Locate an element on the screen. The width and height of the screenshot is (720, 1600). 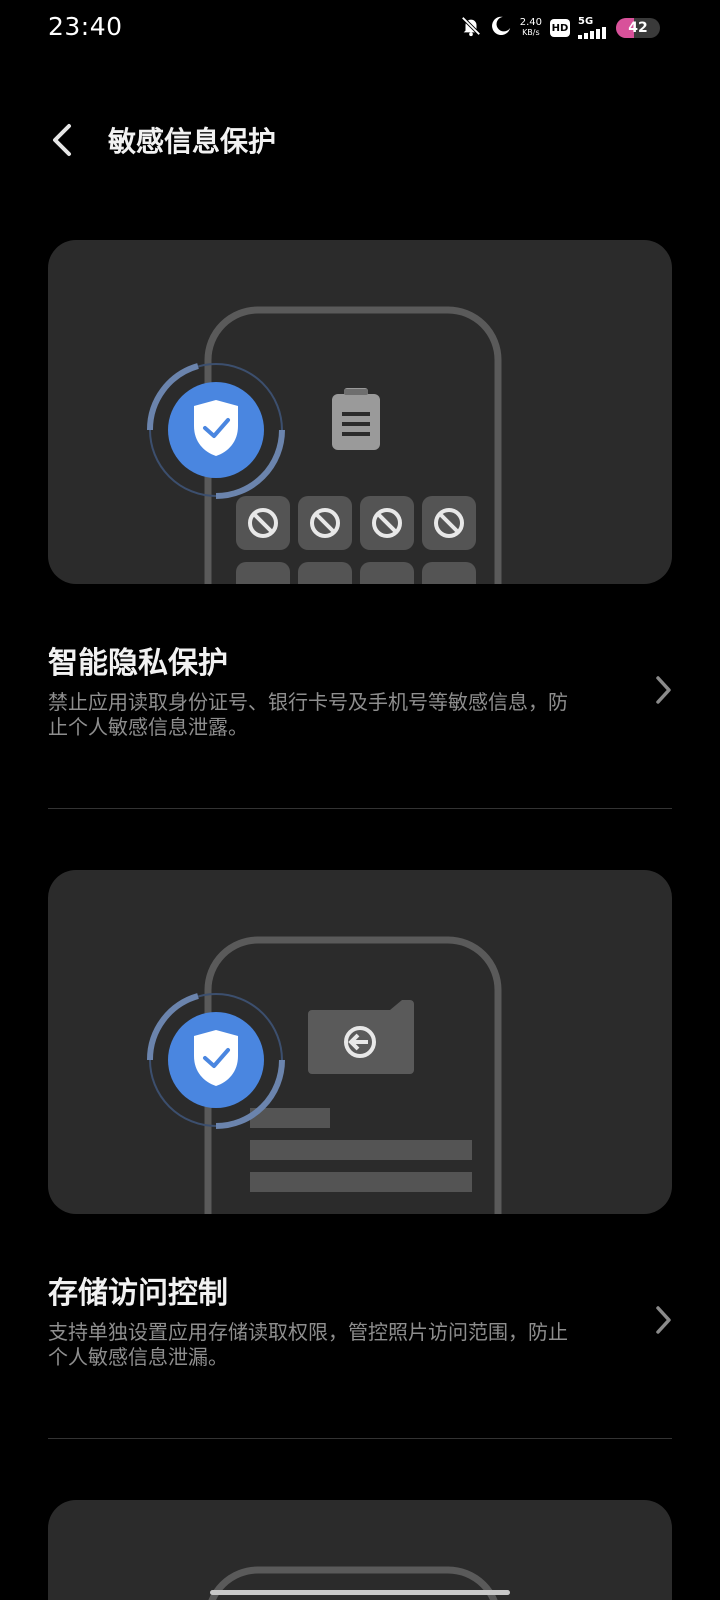
blocked-app-tiles is located at coordinates (356, 540).